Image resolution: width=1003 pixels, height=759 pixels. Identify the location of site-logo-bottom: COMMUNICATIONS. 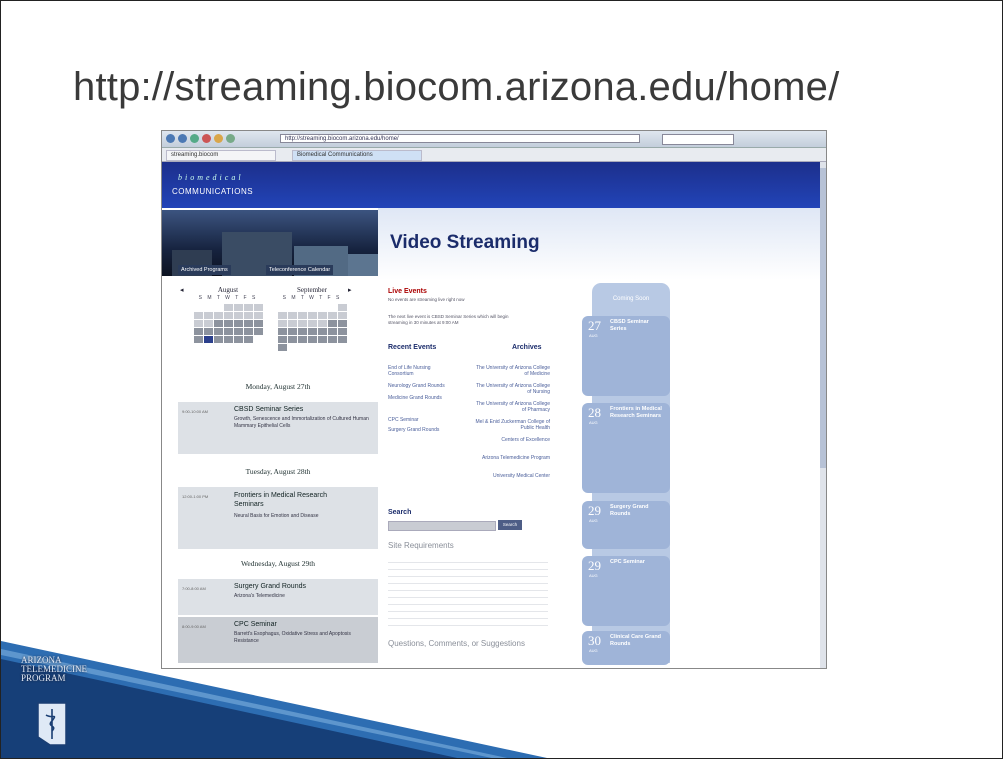
(212, 191).